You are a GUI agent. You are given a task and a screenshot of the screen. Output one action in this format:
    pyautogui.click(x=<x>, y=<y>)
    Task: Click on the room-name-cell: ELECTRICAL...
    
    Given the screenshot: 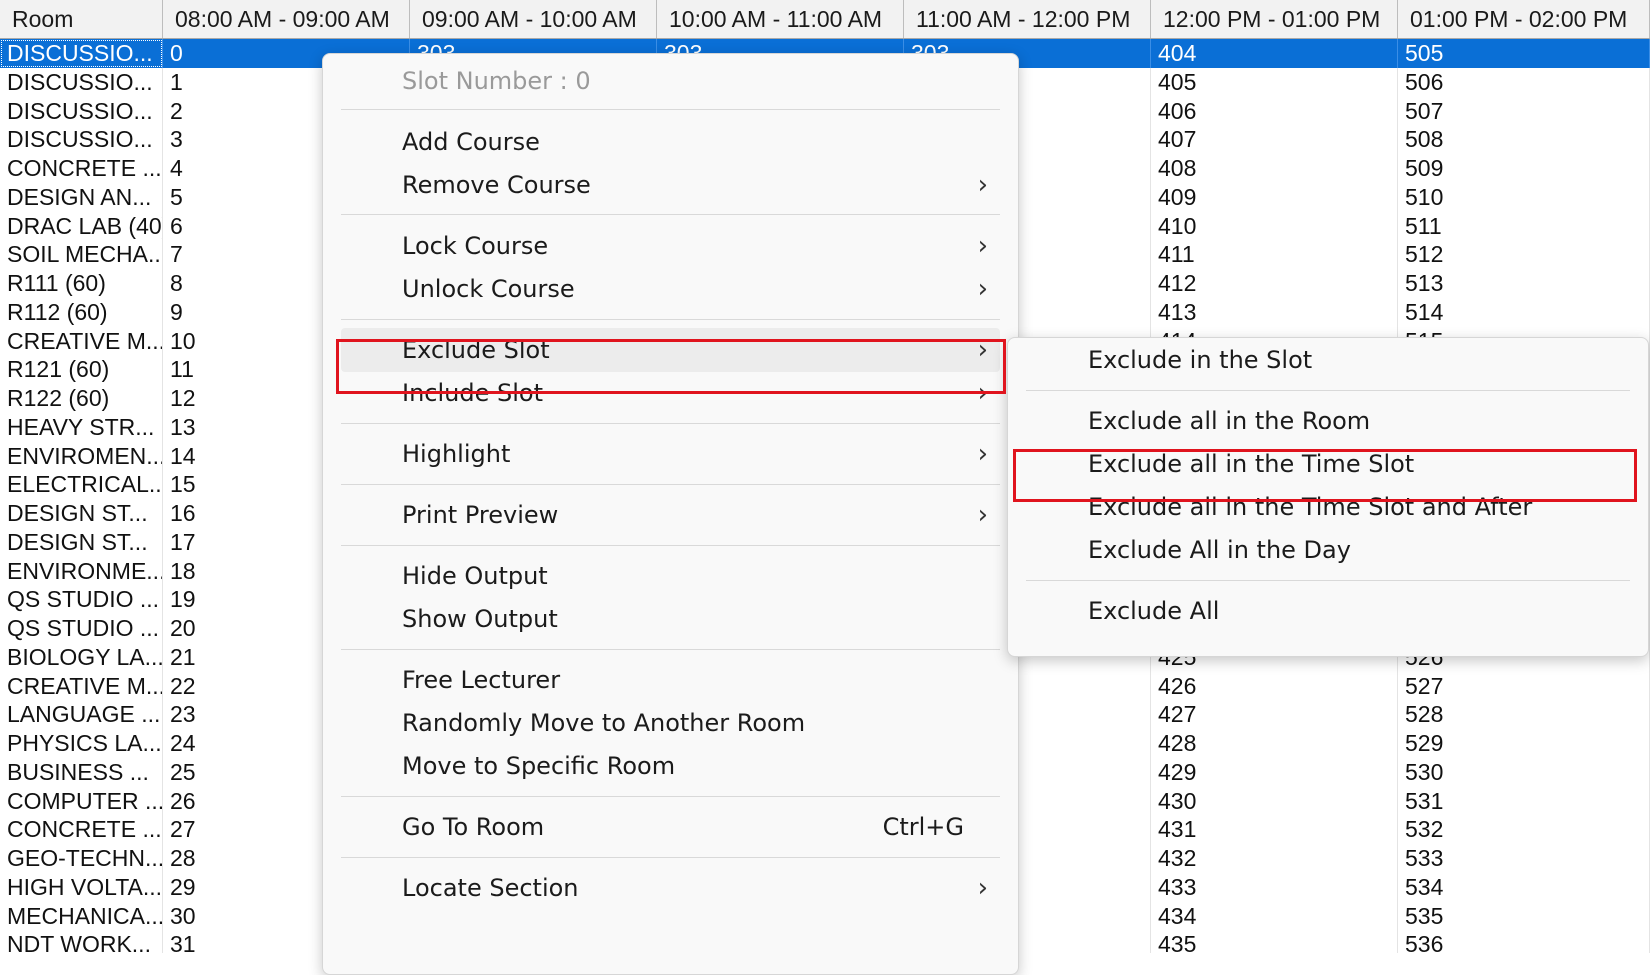 What is the action you would take?
    pyautogui.click(x=81, y=484)
    